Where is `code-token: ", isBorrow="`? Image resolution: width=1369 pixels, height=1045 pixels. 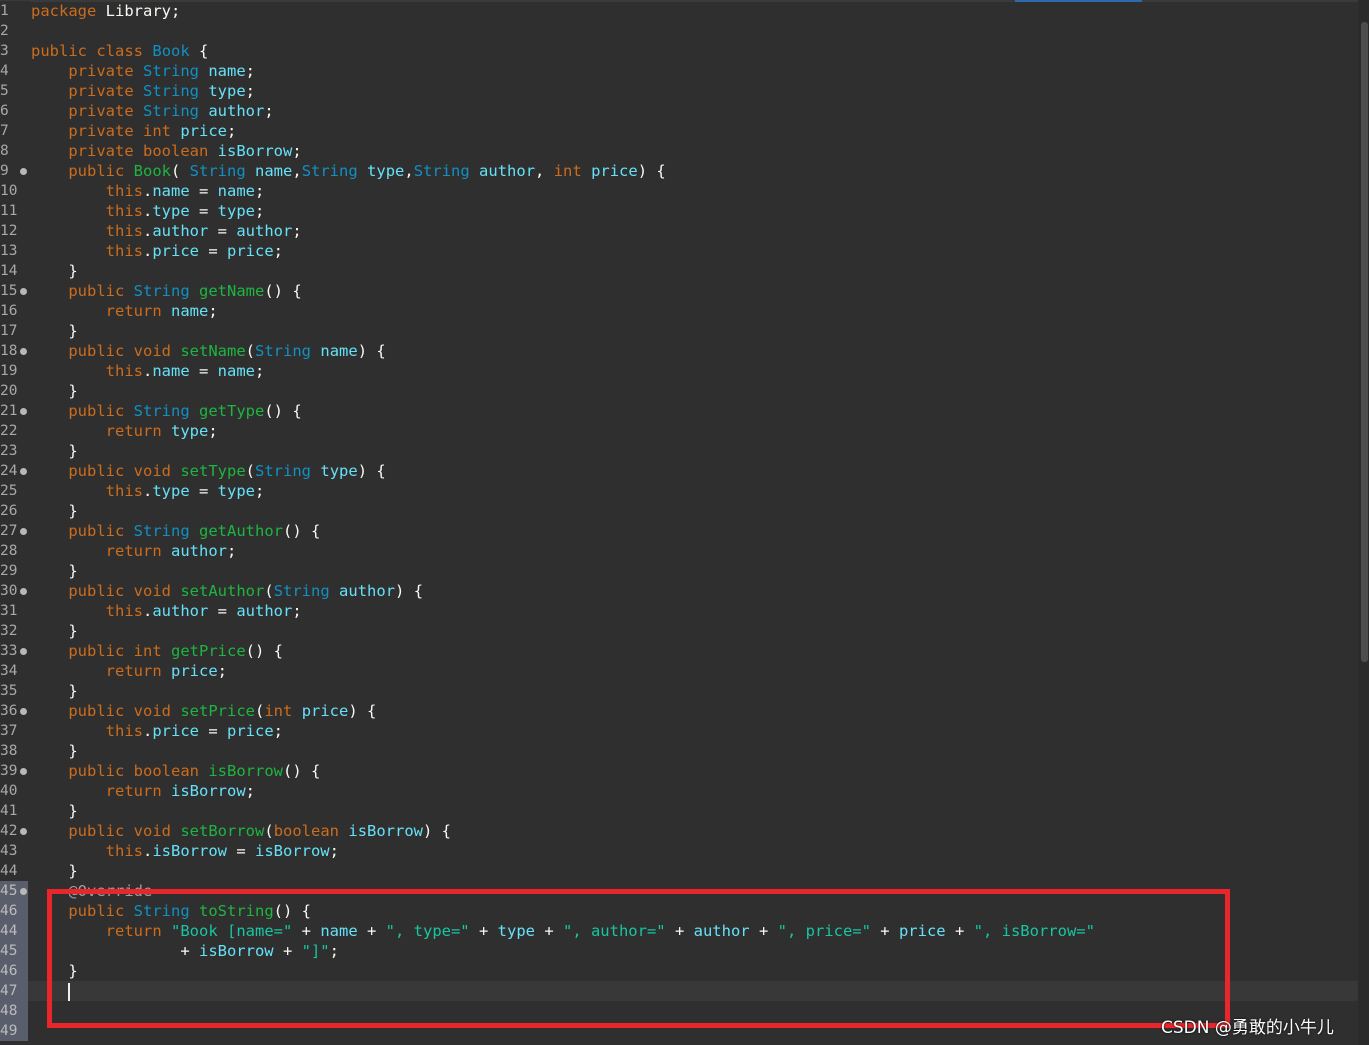 code-token: ", isBorrow=" is located at coordinates (1034, 931).